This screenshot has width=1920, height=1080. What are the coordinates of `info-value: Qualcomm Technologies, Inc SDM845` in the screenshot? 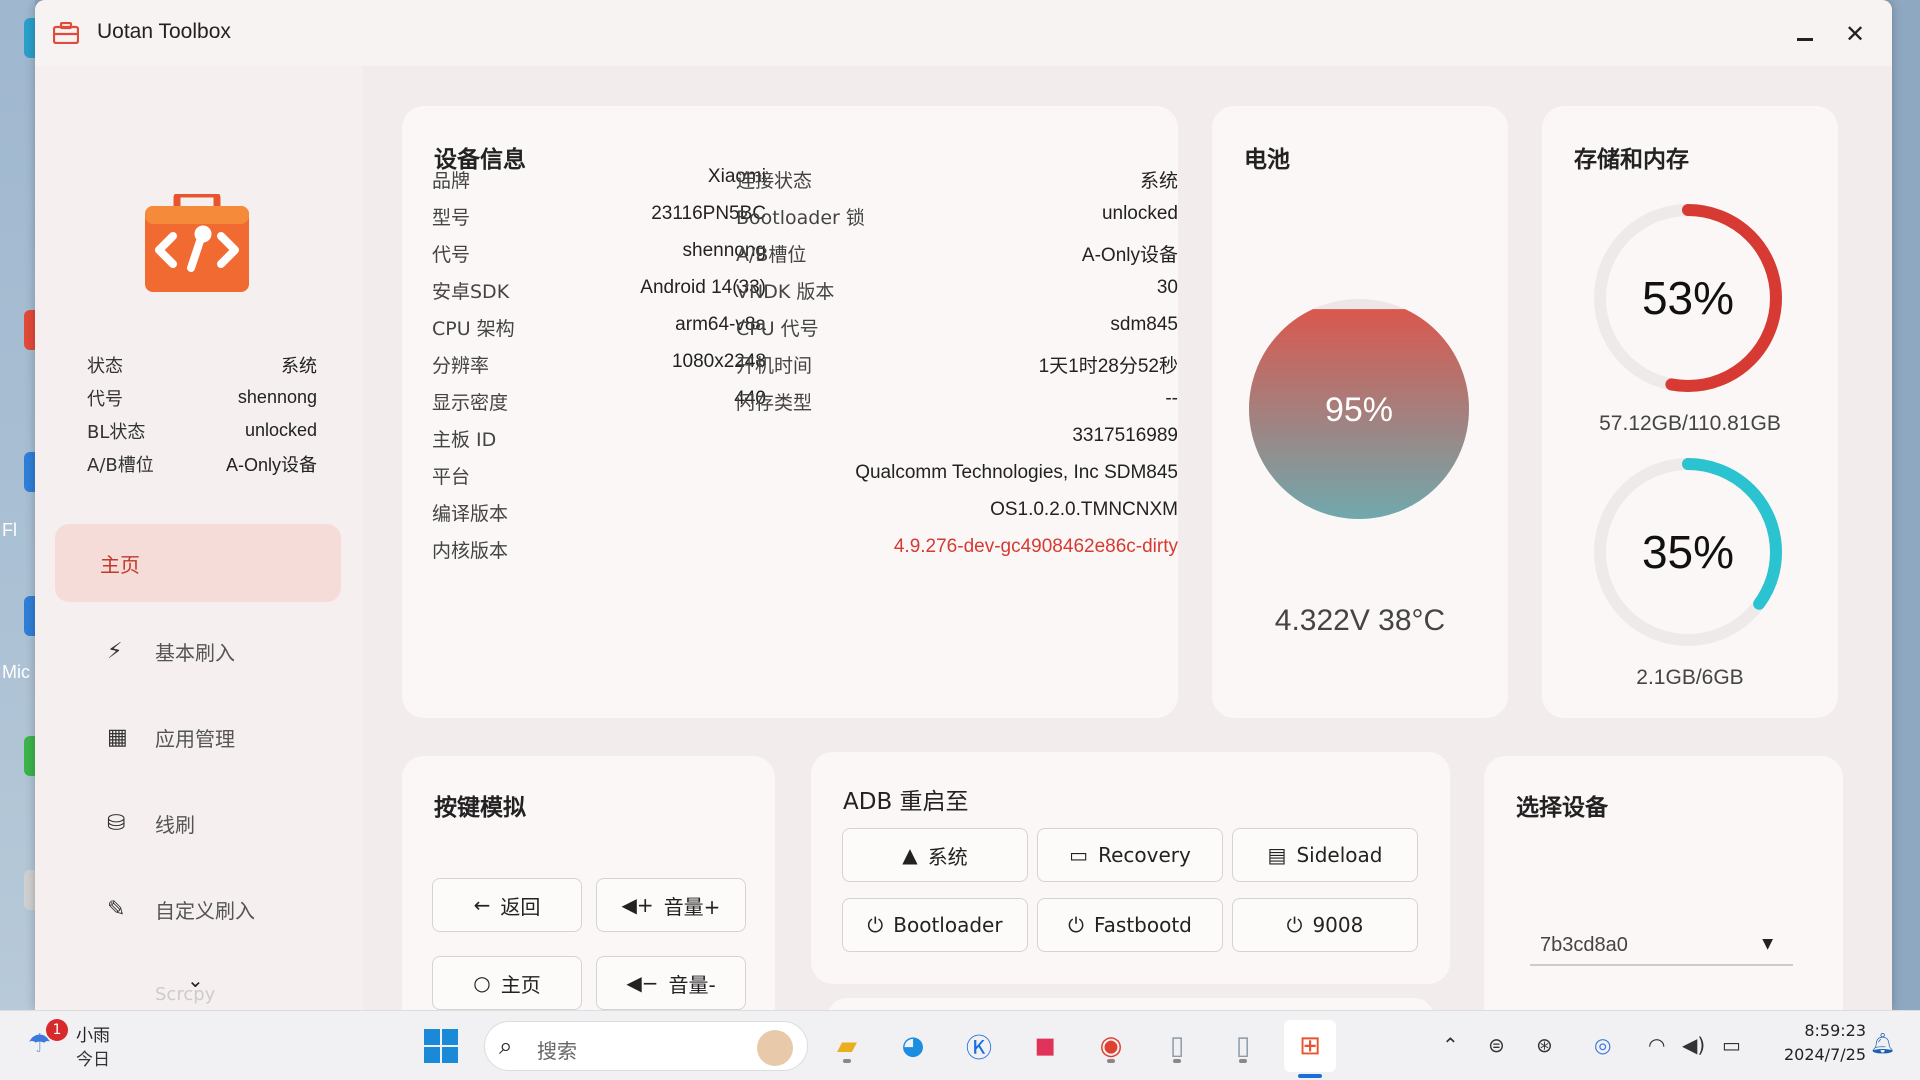 It's located at (1016, 472).